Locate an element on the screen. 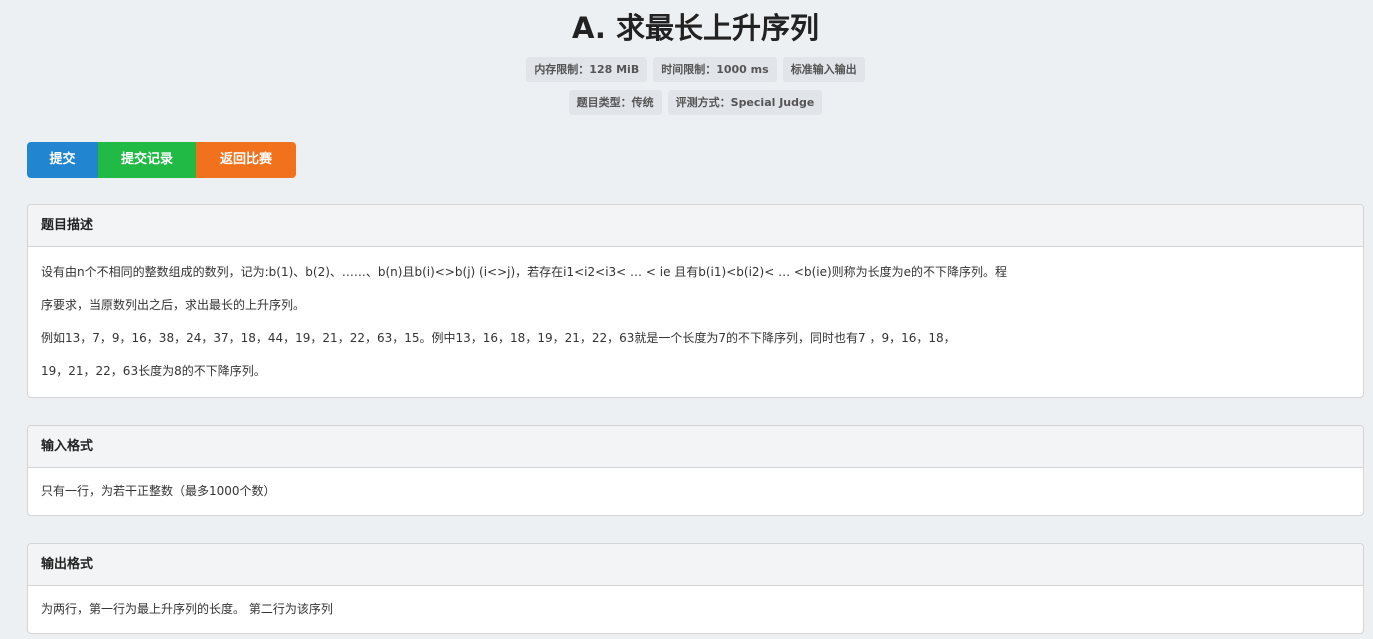 Image resolution: width=1373 pixels, height=639 pixels. problem-title: A. 求最长上升序列 is located at coordinates (695, 28).